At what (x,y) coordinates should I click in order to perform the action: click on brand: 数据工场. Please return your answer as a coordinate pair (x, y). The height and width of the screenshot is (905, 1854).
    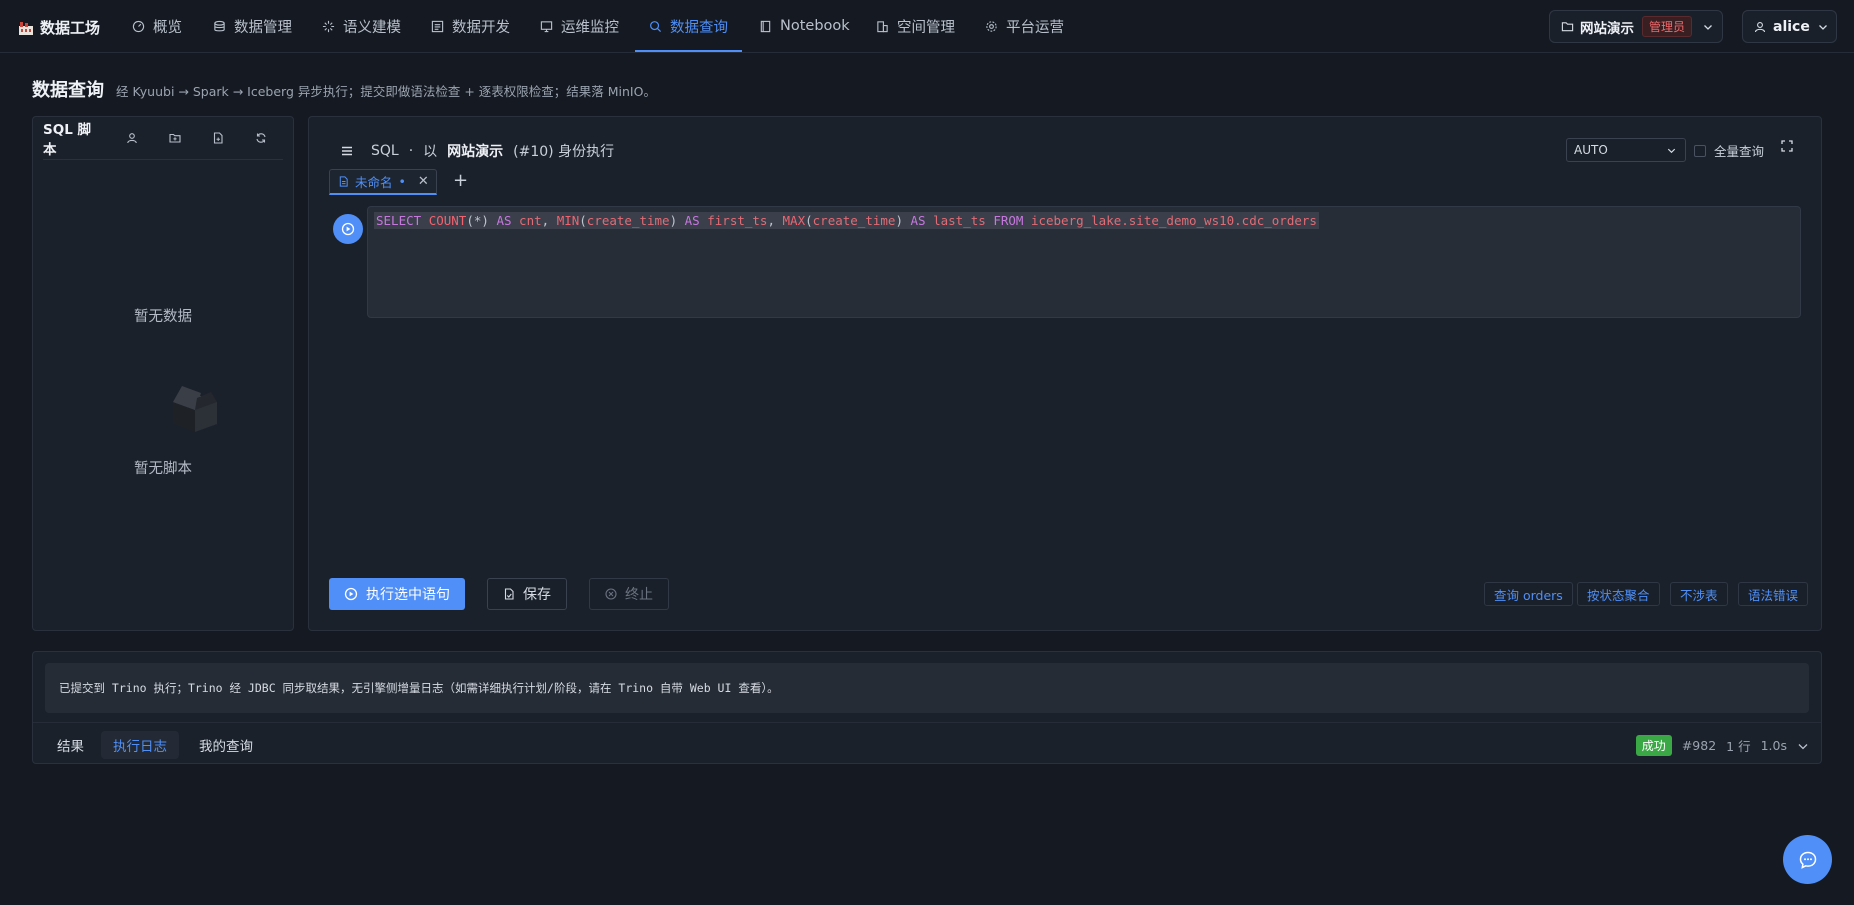
    Looking at the image, I should click on (59, 27).